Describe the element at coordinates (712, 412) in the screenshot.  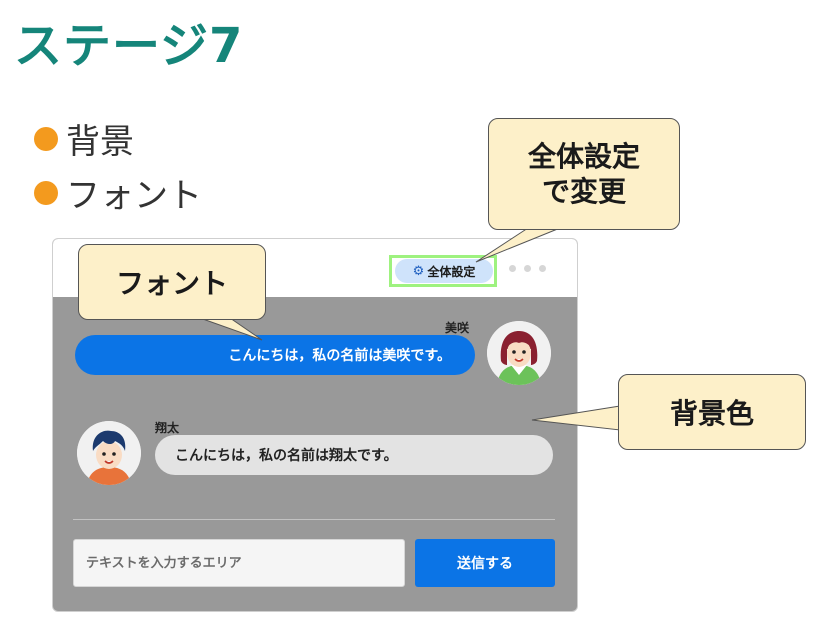
I see `callout-background: 背景色` at that location.